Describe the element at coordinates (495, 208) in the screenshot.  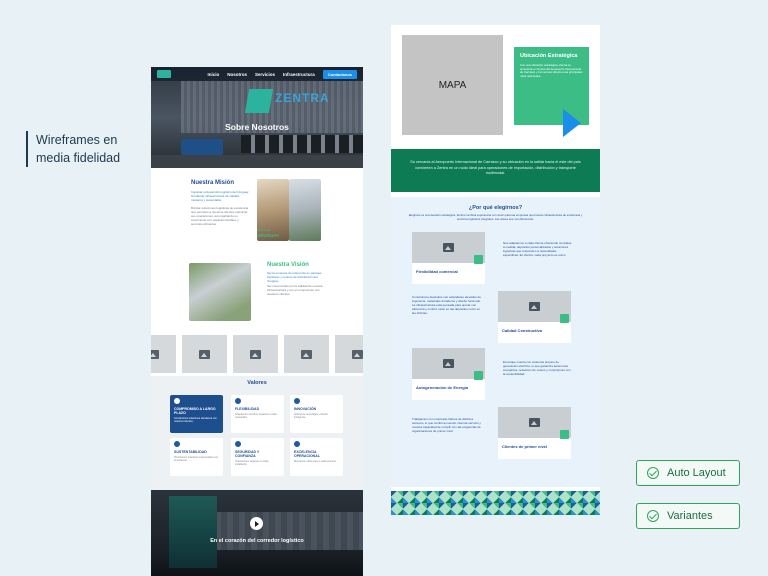
I see `why-title: ¿Por qué elegirnos?` at that location.